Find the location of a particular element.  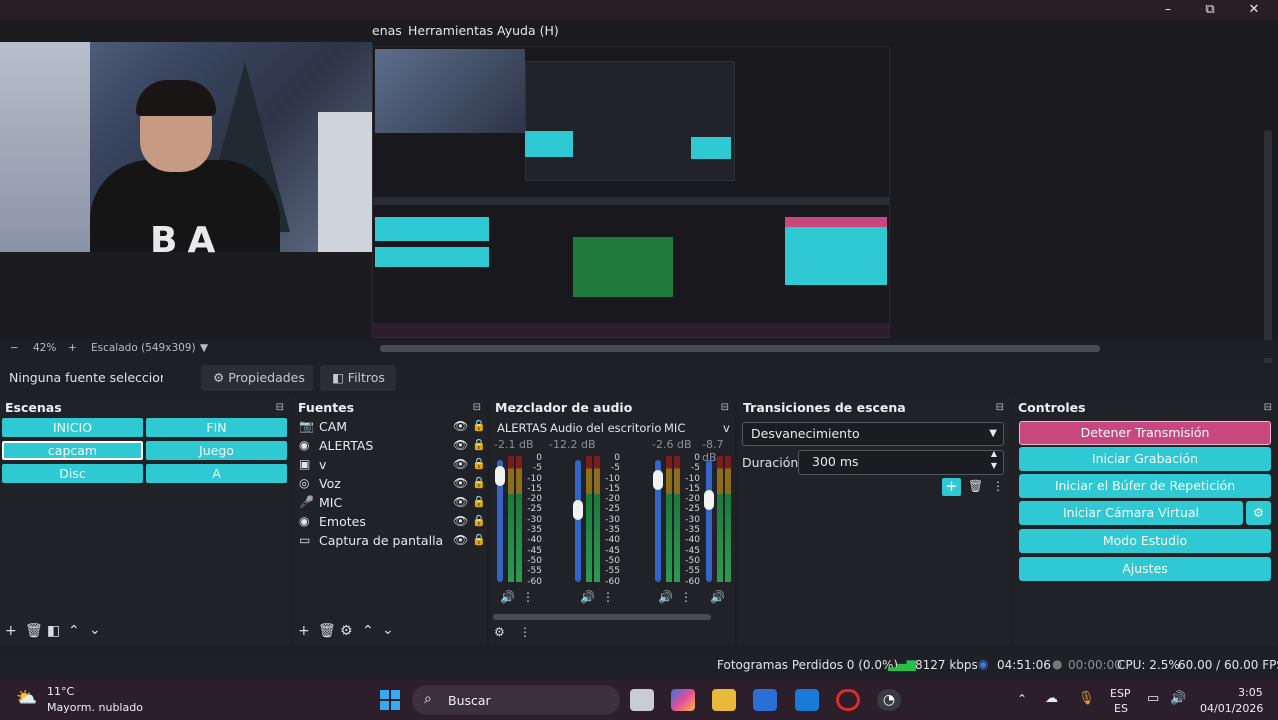

language-bottom: ES is located at coordinates (1121, 708).